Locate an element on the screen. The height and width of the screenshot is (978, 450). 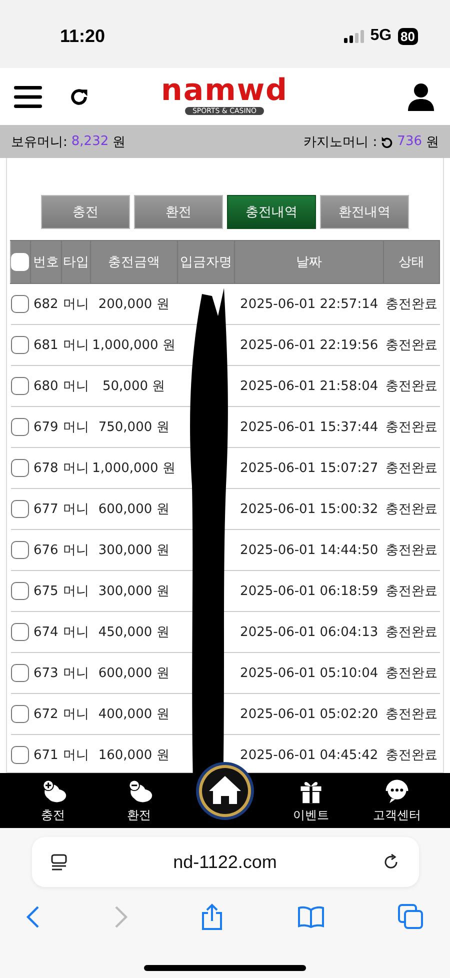
nav-item: 고객센터 is located at coordinates (397, 800).